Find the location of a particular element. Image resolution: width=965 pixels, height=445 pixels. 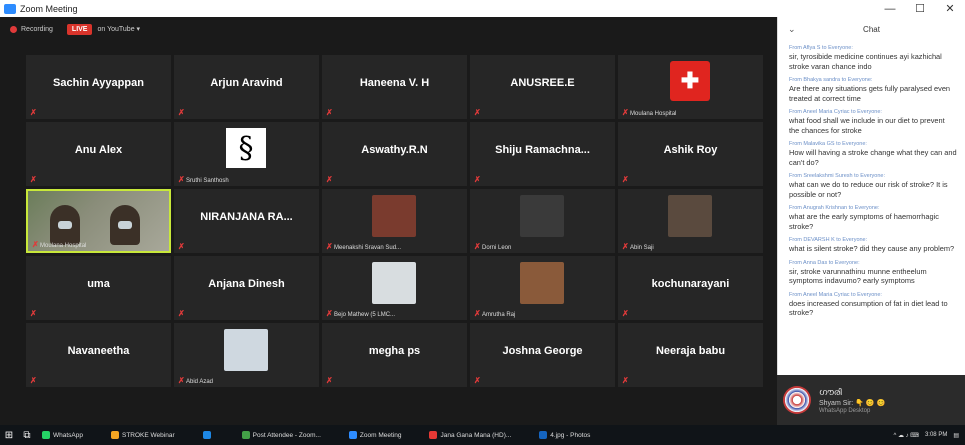

maximize-button: ☐ is located at coordinates (920, 8).